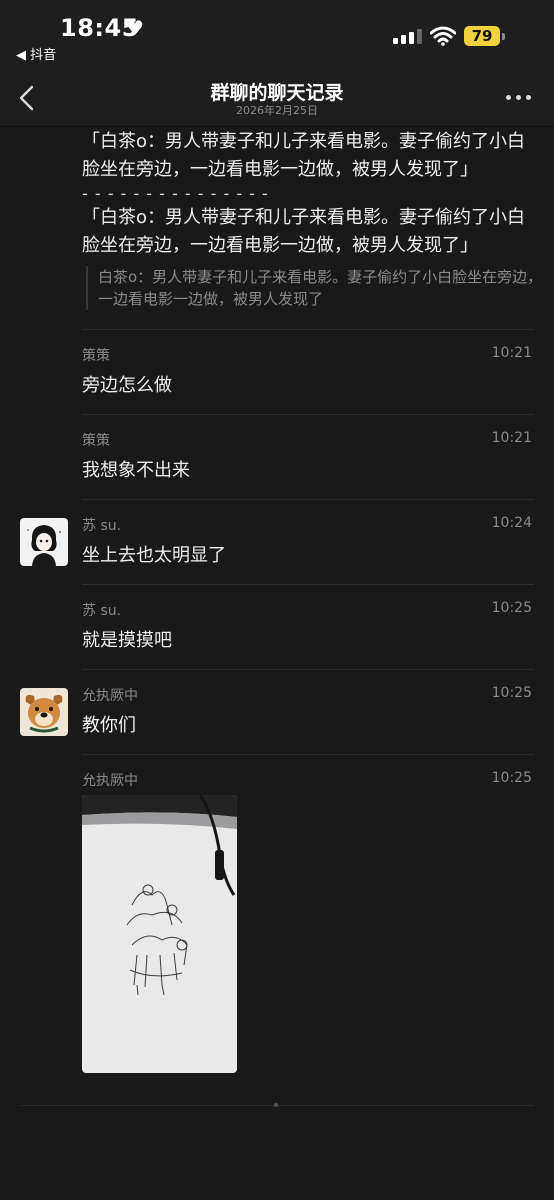  Describe the element at coordinates (44, 712) in the screenshot. I see `dog-avatar` at that location.